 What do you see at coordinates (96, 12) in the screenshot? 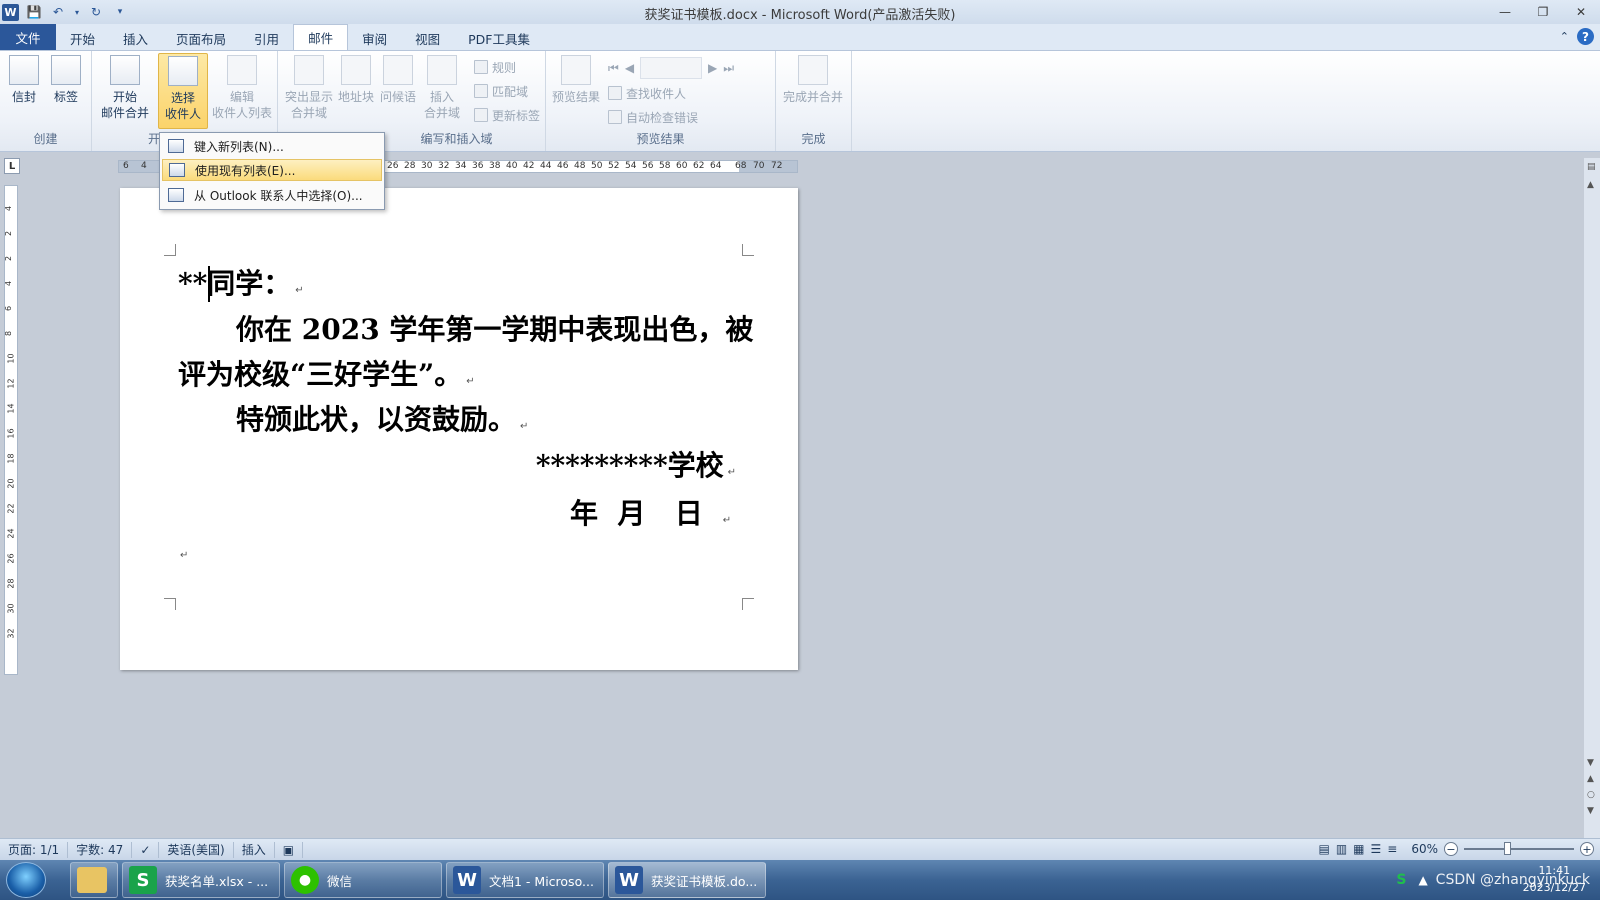
I see `redo-icon: ↻` at bounding box center [96, 12].